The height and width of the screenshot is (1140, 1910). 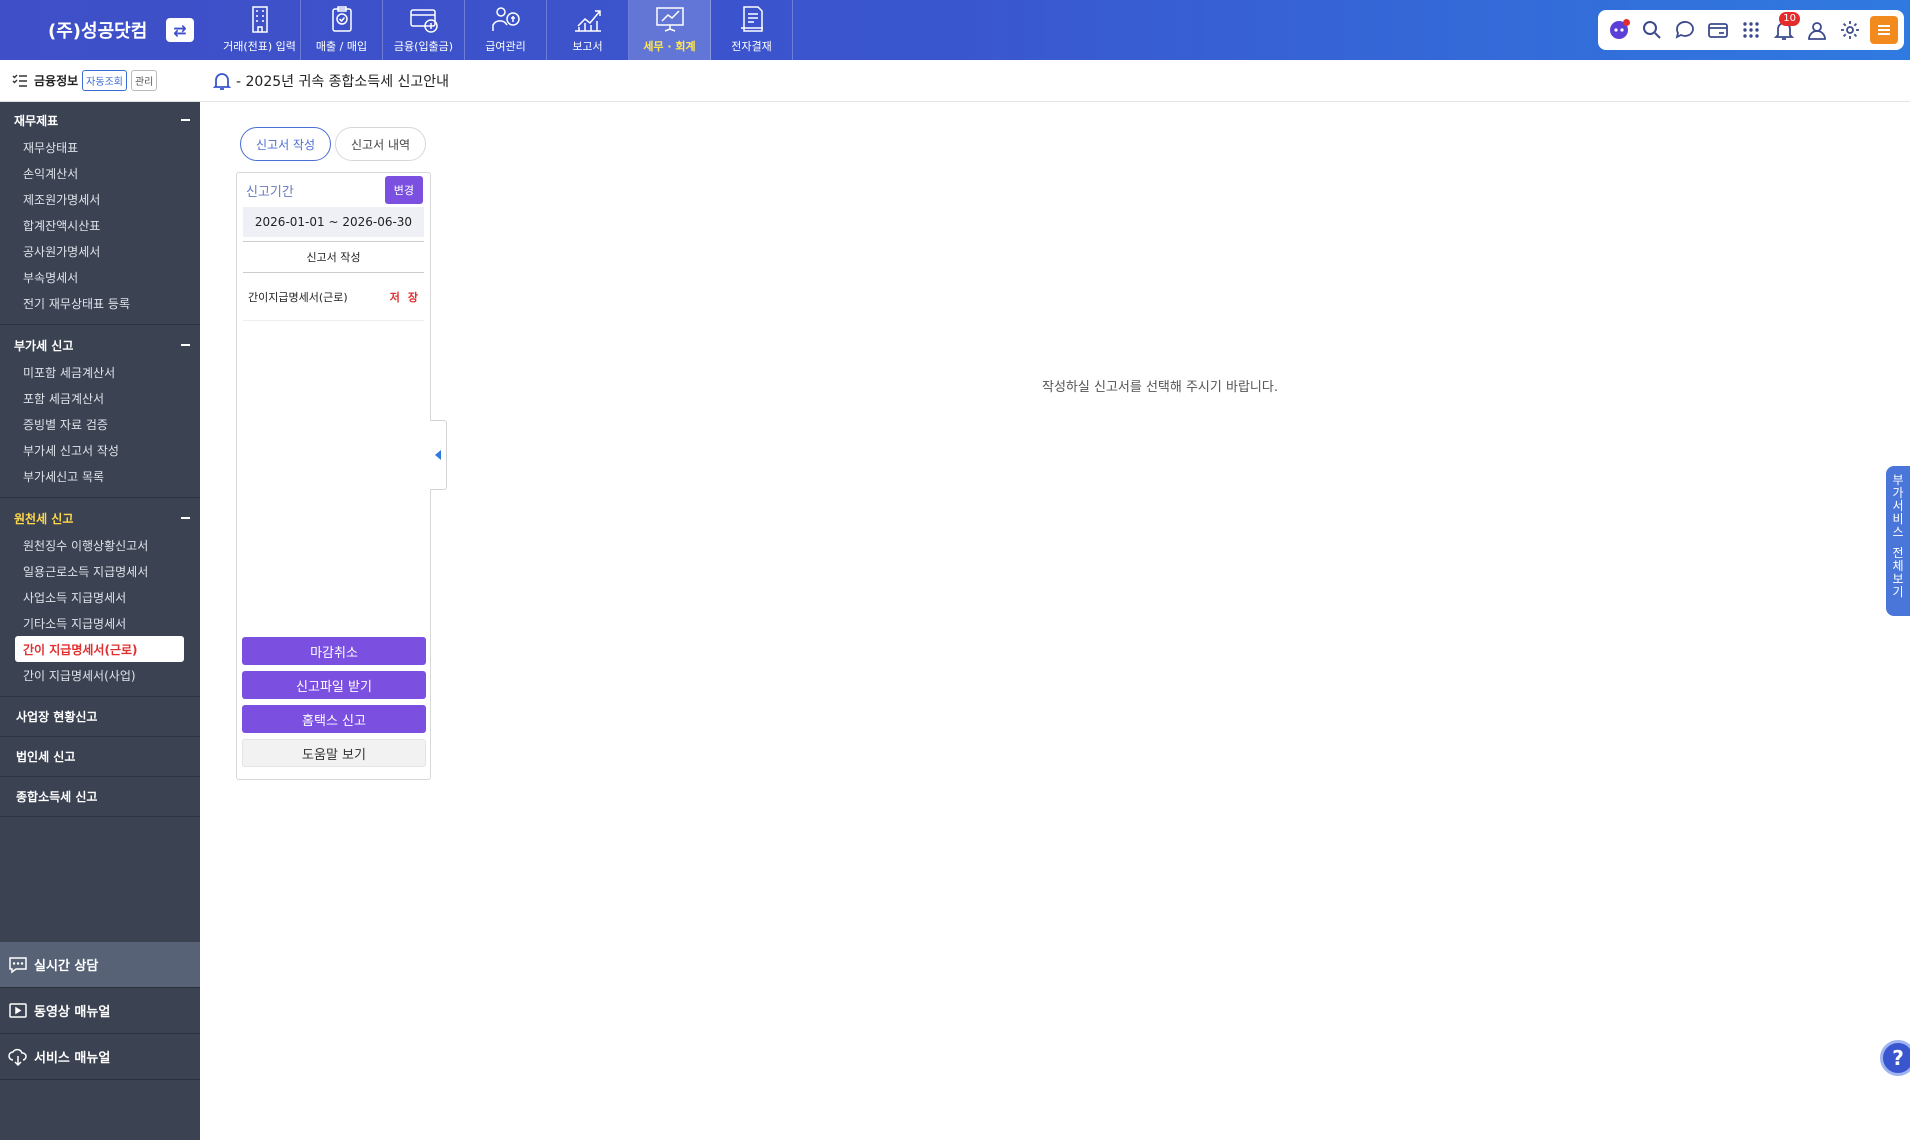 I want to click on company-name: (주)성공닷컴, so click(x=97, y=30).